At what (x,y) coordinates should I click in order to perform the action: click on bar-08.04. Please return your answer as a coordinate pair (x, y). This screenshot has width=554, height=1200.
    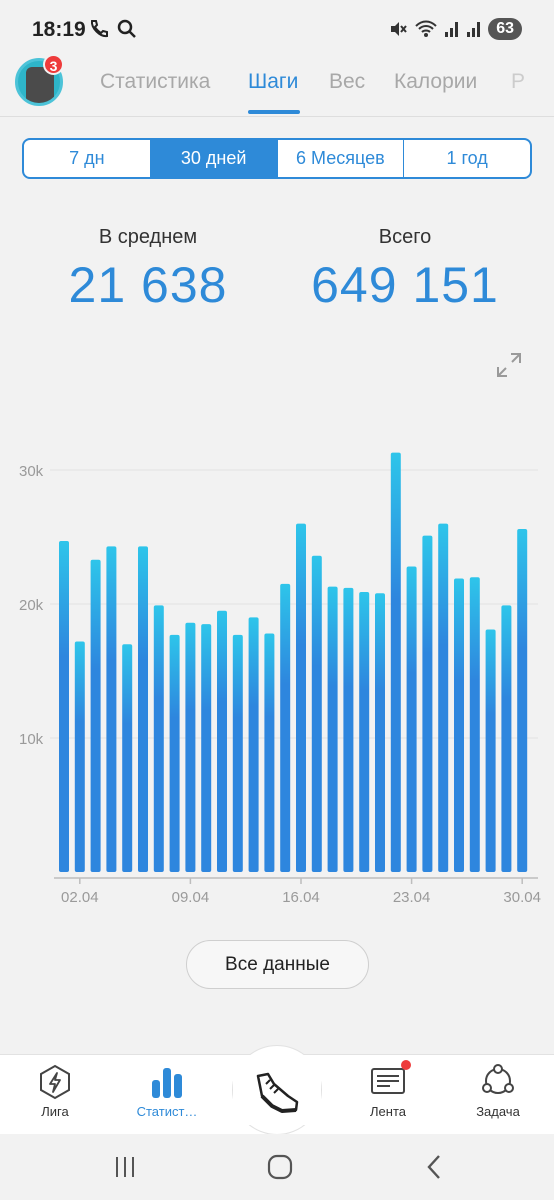
    Looking at the image, I should click on (174, 753).